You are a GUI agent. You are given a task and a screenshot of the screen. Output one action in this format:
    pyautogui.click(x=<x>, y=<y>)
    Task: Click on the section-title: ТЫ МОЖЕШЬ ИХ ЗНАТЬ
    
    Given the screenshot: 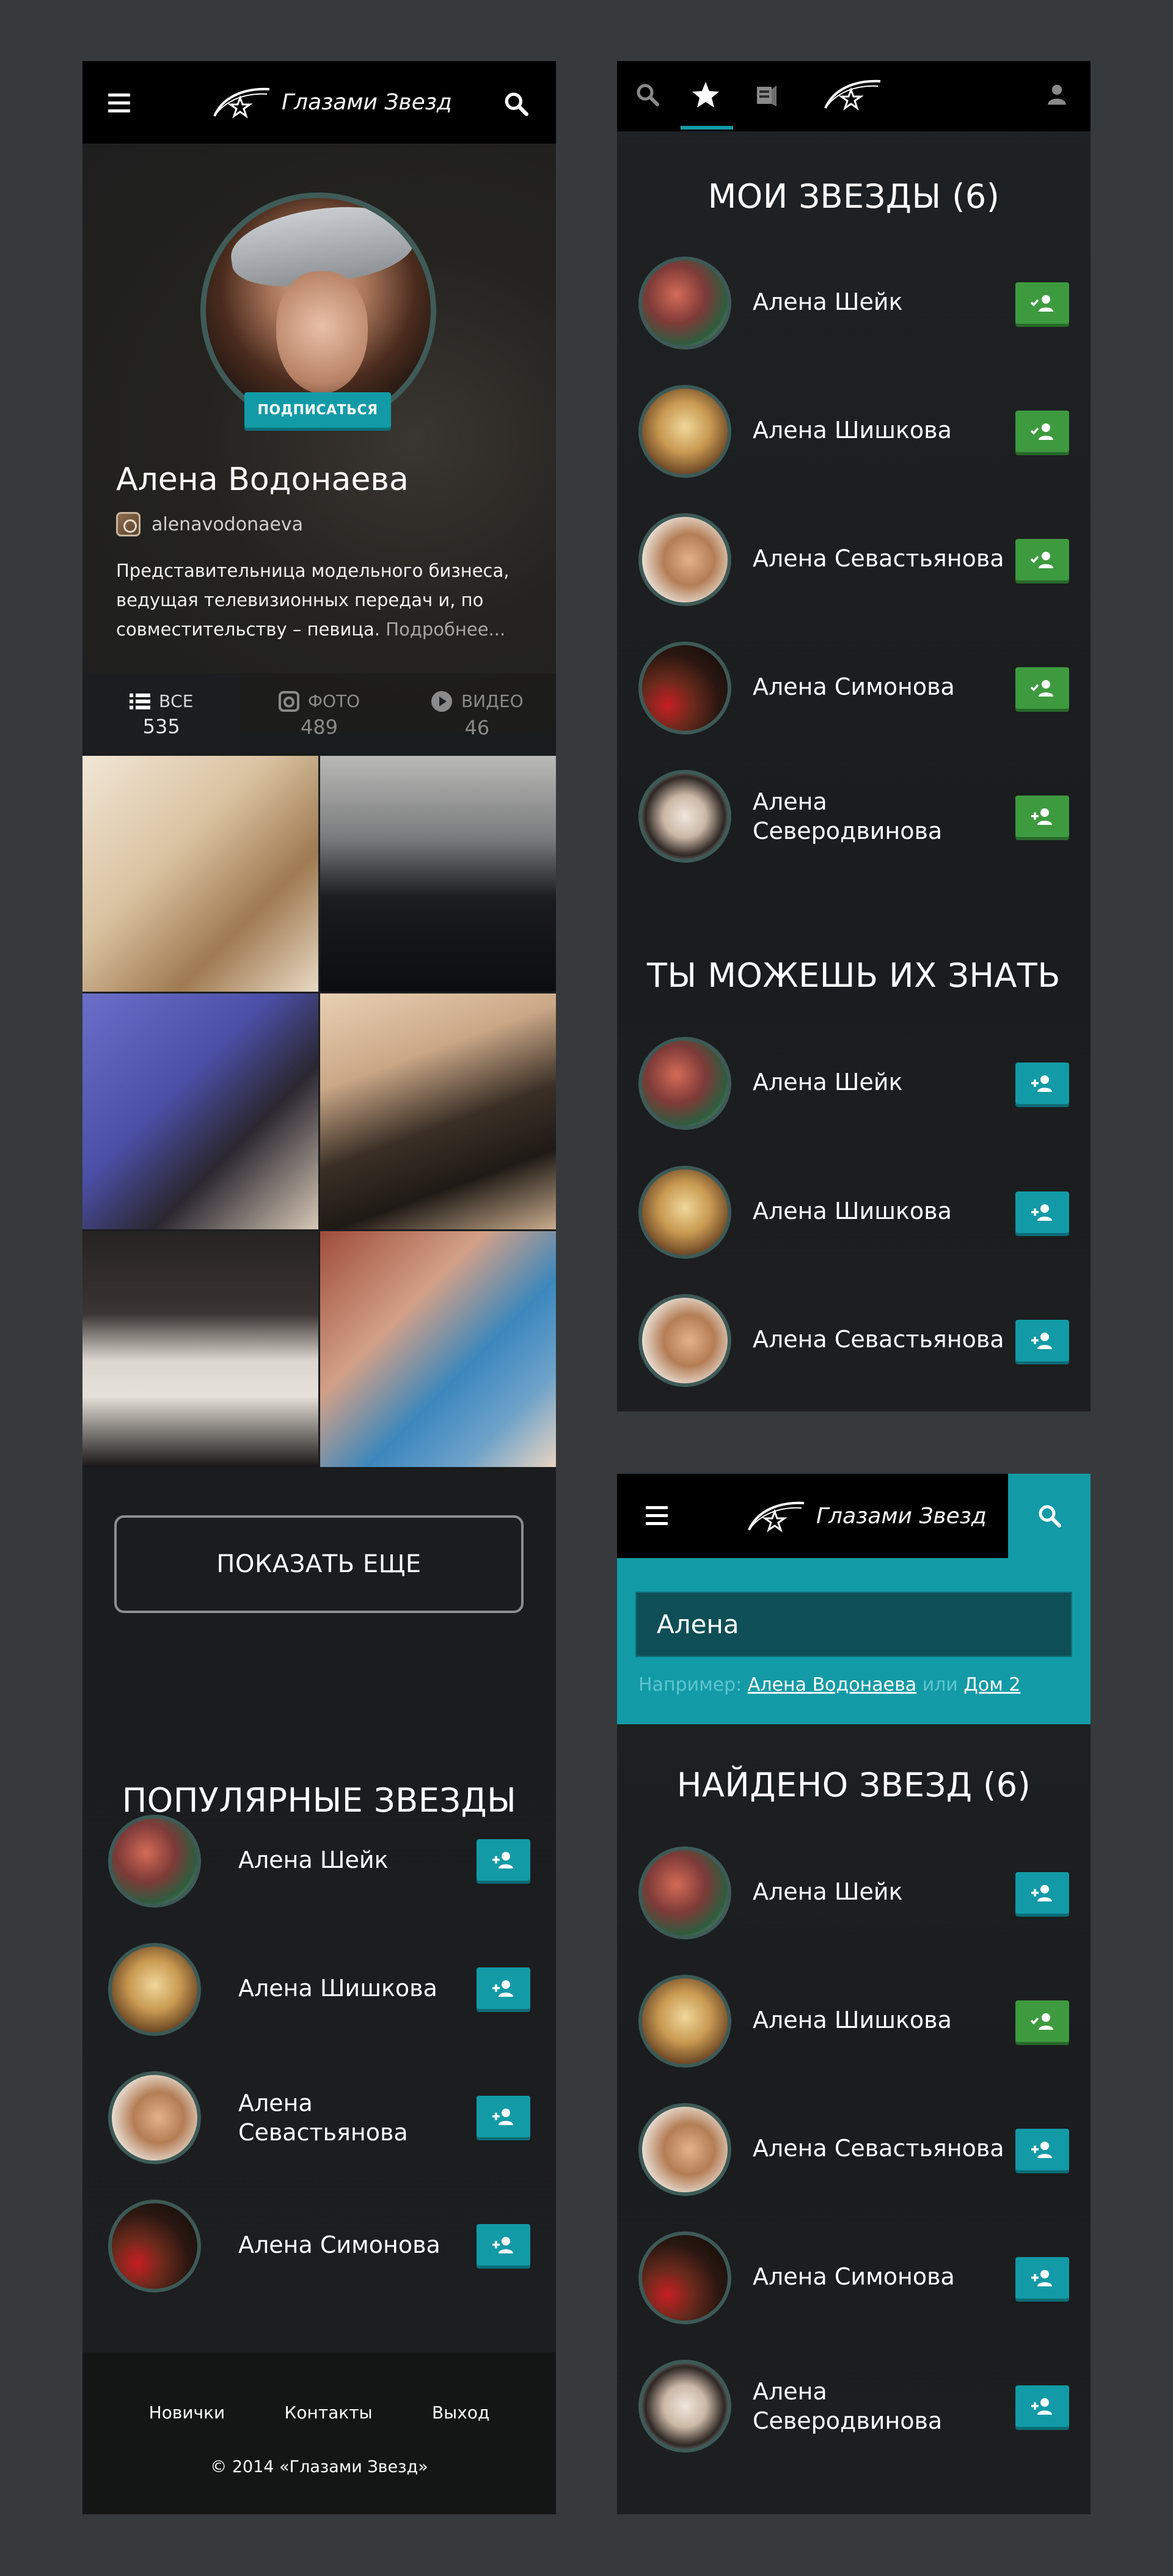 What is the action you would take?
    pyautogui.click(x=854, y=975)
    